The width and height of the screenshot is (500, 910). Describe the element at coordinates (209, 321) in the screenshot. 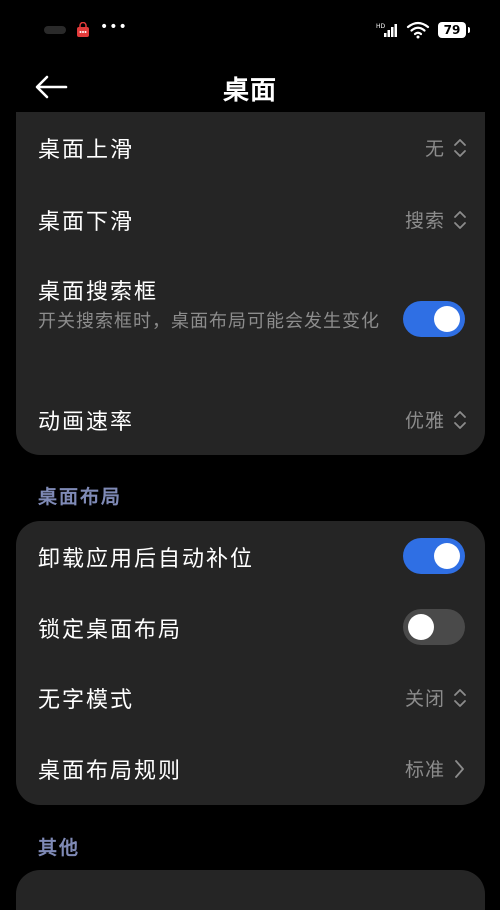

I see `row-description: 开关搜索框时，桌面布局可能会发生变化` at that location.